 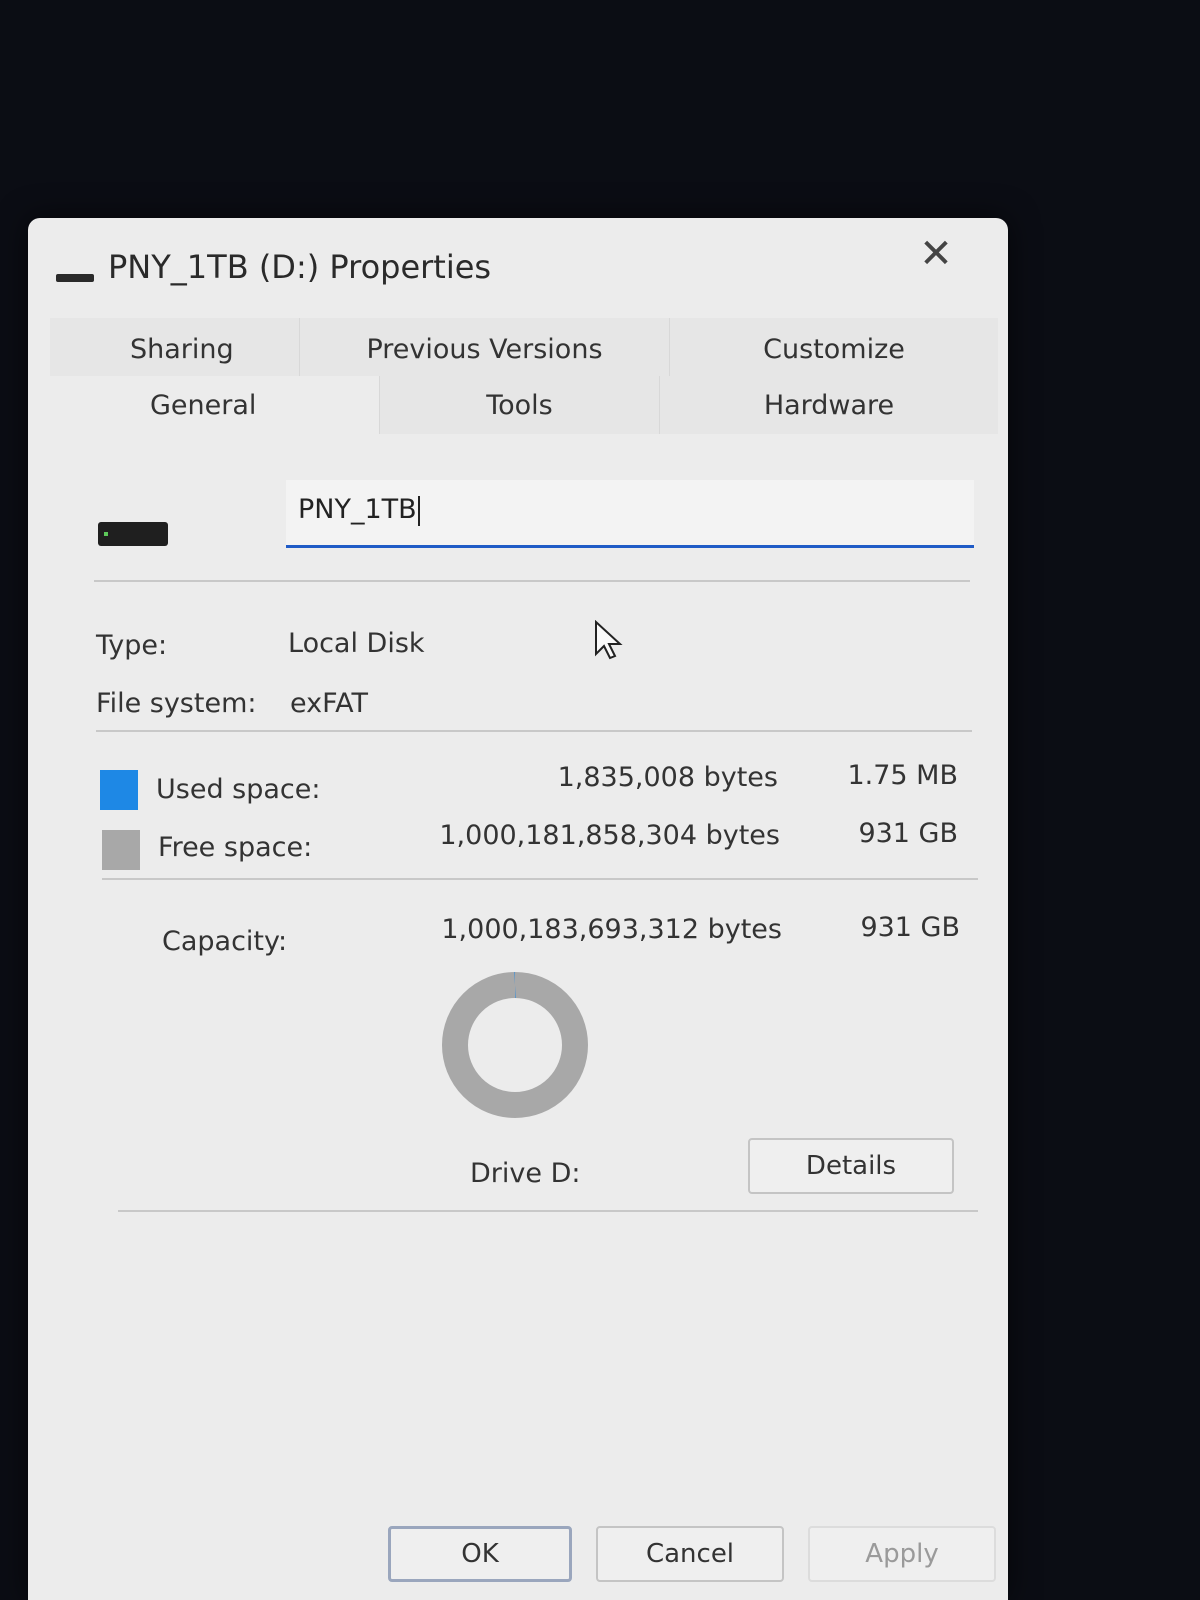 What do you see at coordinates (910, 927) in the screenshot?
I see `capacity-size: 931 GB` at bounding box center [910, 927].